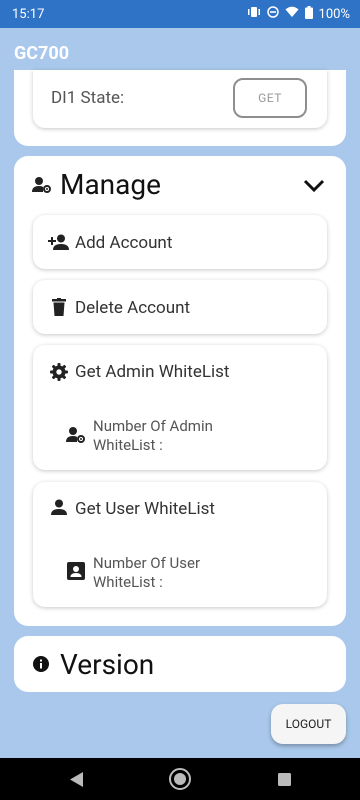 This screenshot has height=800, width=360. Describe the element at coordinates (59, 372) in the screenshot. I see `gear-icon` at that location.